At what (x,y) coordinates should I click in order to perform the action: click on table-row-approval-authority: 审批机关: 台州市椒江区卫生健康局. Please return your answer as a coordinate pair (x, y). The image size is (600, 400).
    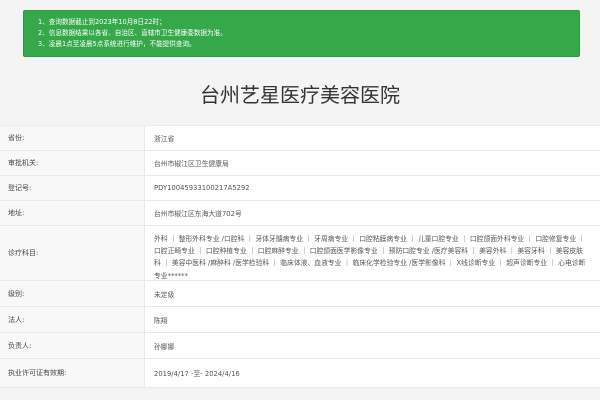
    Looking at the image, I should click on (300, 163).